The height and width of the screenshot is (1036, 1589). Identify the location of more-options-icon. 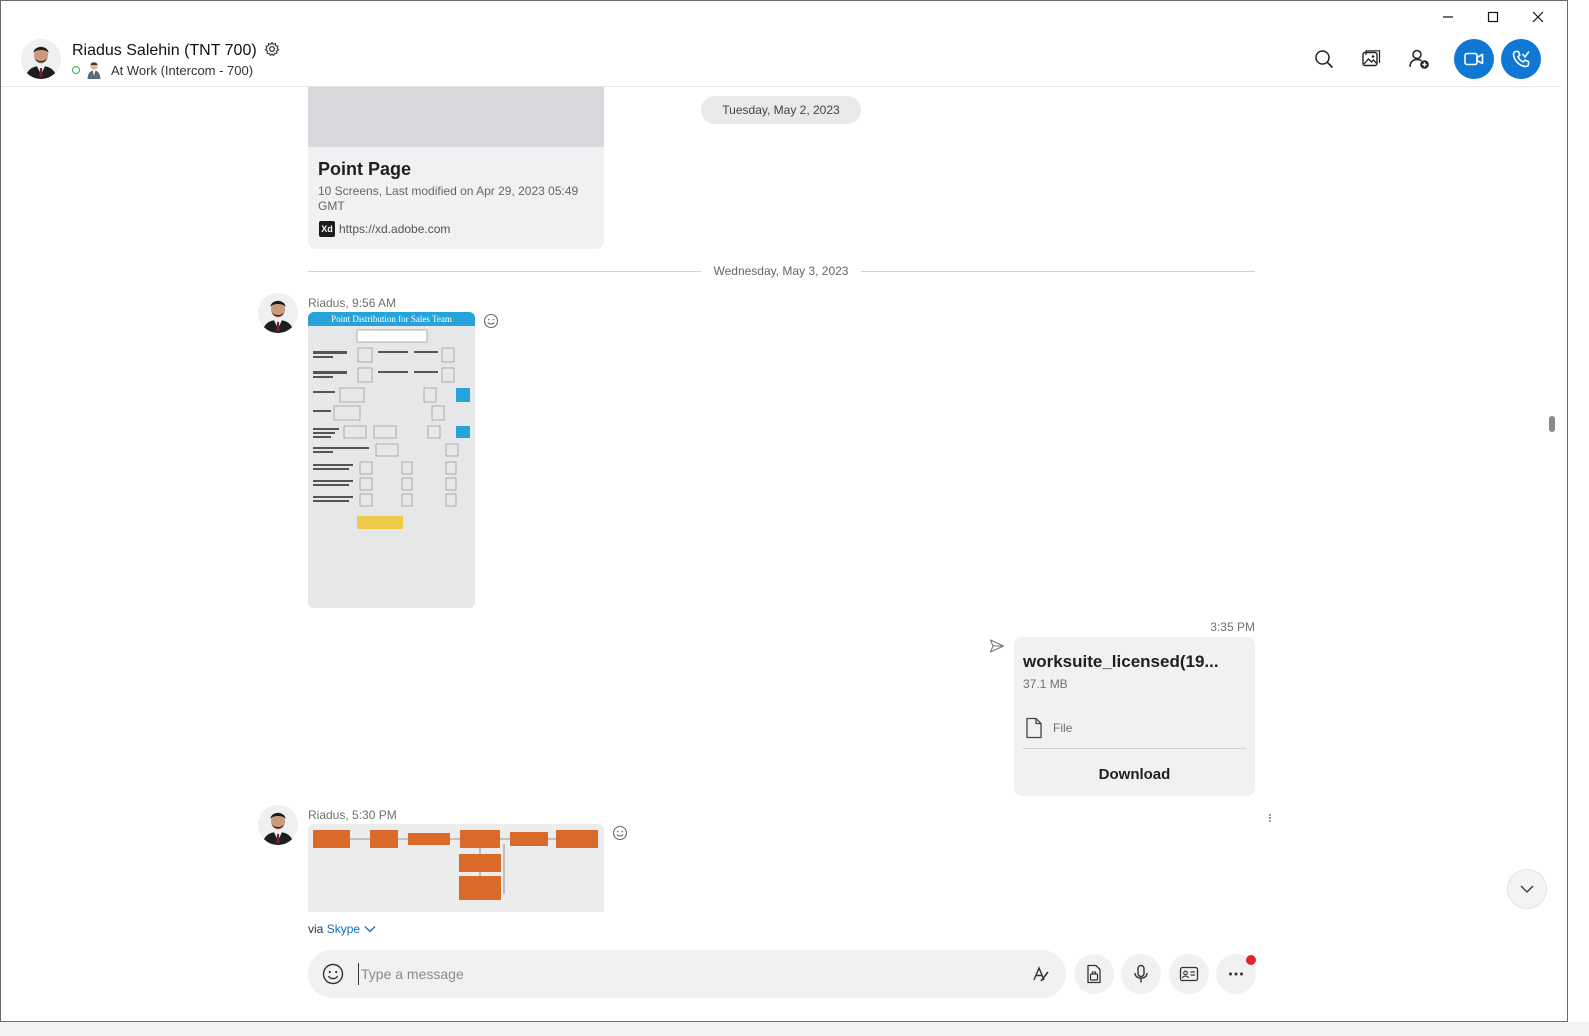
(1270, 818).